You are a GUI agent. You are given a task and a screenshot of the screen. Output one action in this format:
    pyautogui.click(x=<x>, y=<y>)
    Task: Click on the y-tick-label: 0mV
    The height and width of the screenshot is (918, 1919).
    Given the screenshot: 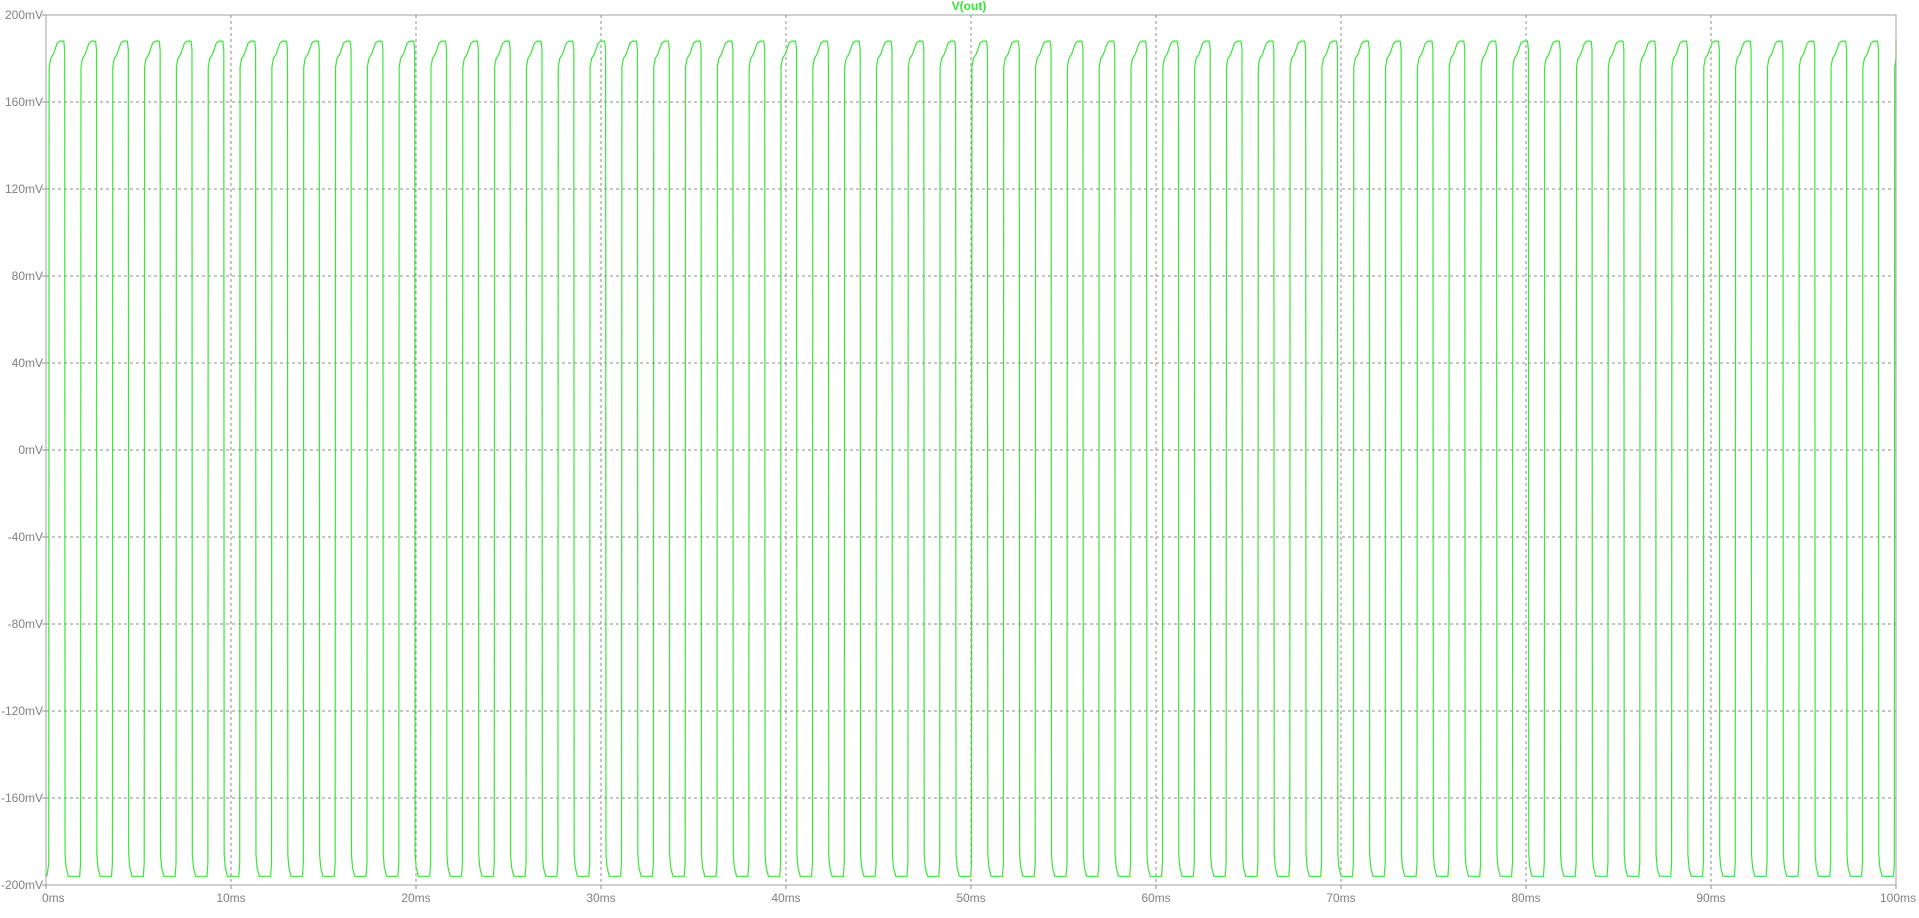 What is the action you would take?
    pyautogui.click(x=30, y=450)
    